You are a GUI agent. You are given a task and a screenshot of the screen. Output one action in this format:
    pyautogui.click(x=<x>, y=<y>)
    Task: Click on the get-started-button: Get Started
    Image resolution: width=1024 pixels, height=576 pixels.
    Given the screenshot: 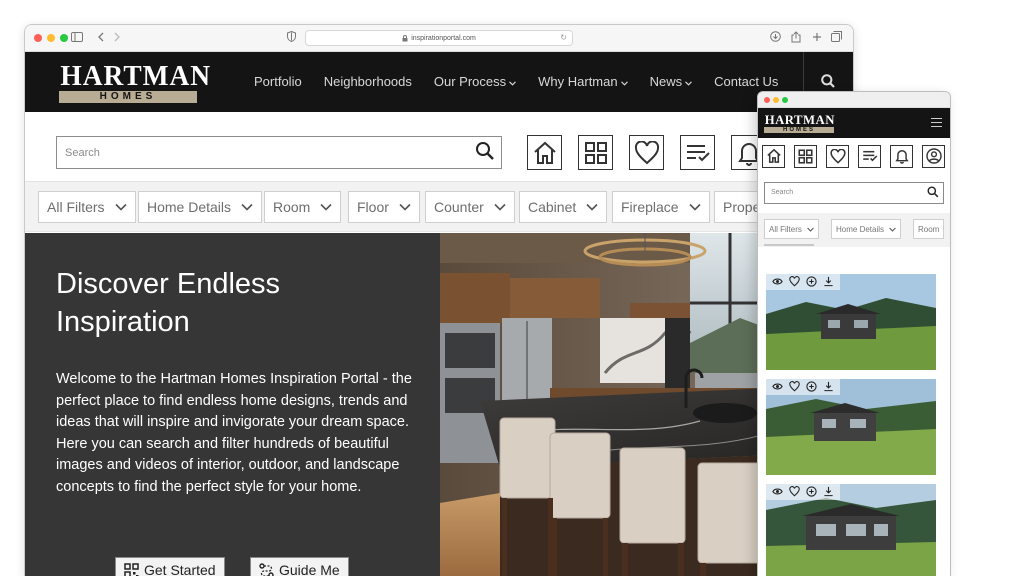 What is the action you would take?
    pyautogui.click(x=170, y=566)
    